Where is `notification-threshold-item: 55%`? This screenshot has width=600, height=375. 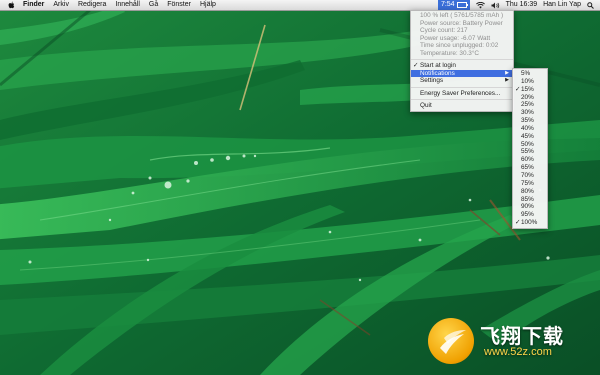
notification-threshold-item: 55% is located at coordinates (530, 152).